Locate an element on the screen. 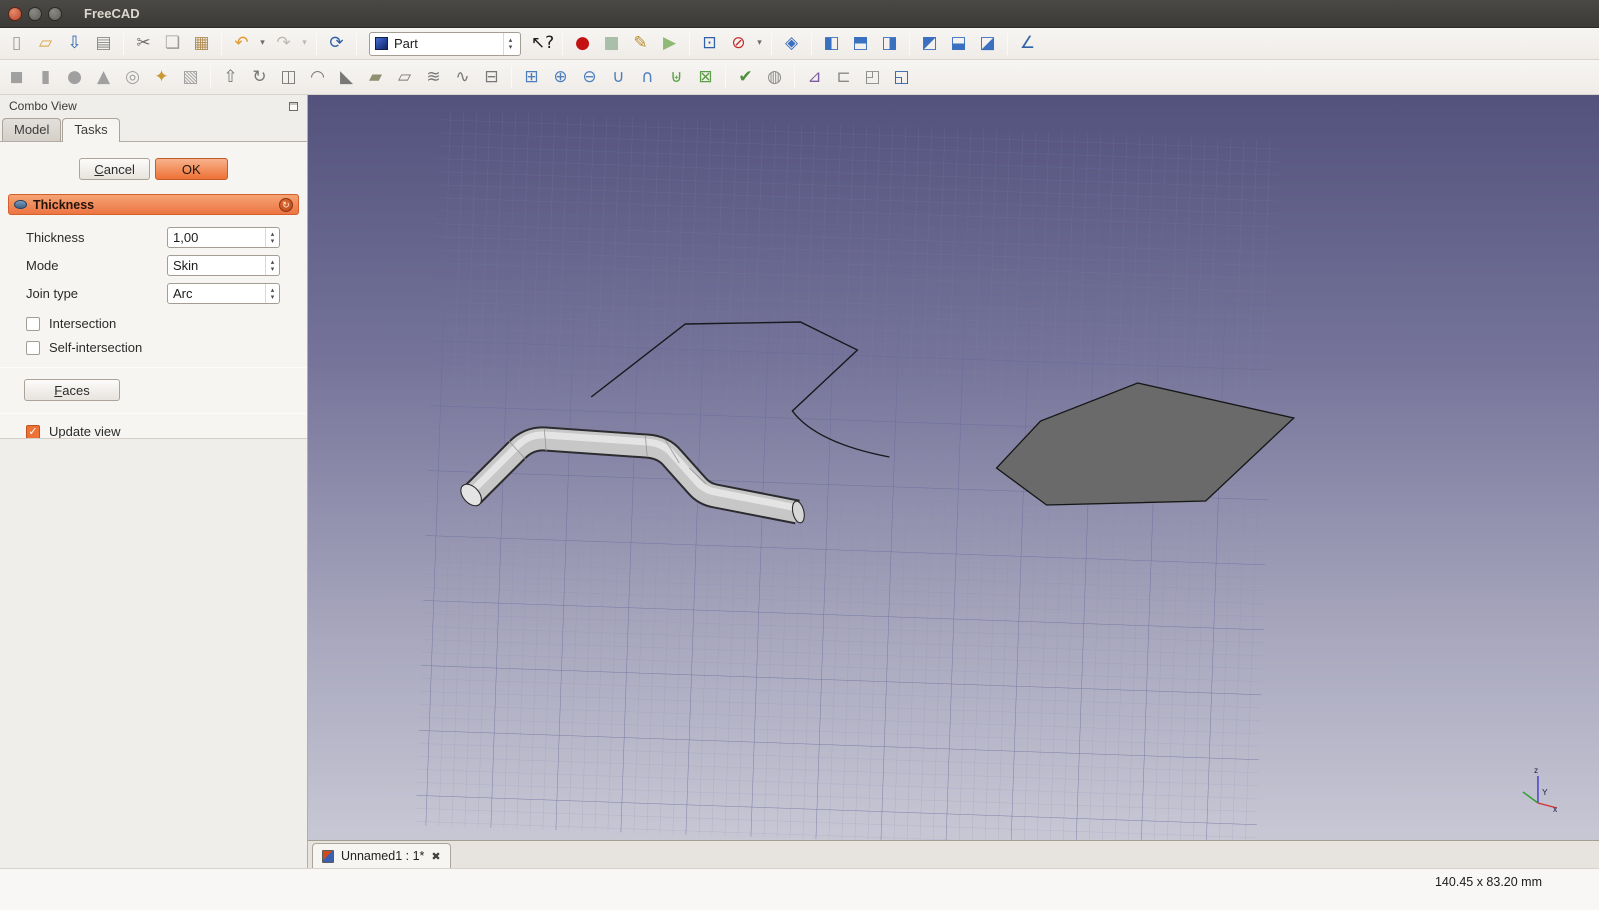  ok-button: OK is located at coordinates (191, 169).